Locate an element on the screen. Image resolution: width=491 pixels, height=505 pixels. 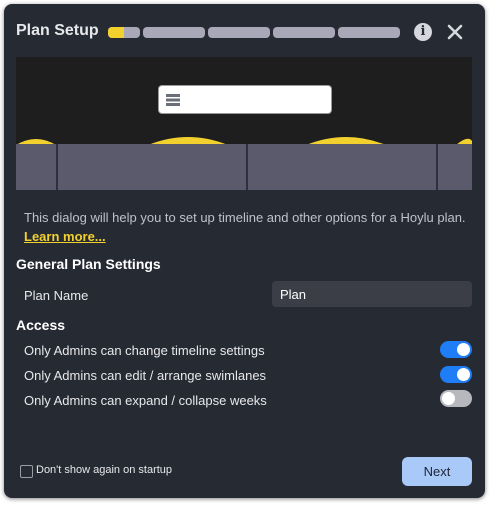
progress-step-1-fill is located at coordinates (116, 32).